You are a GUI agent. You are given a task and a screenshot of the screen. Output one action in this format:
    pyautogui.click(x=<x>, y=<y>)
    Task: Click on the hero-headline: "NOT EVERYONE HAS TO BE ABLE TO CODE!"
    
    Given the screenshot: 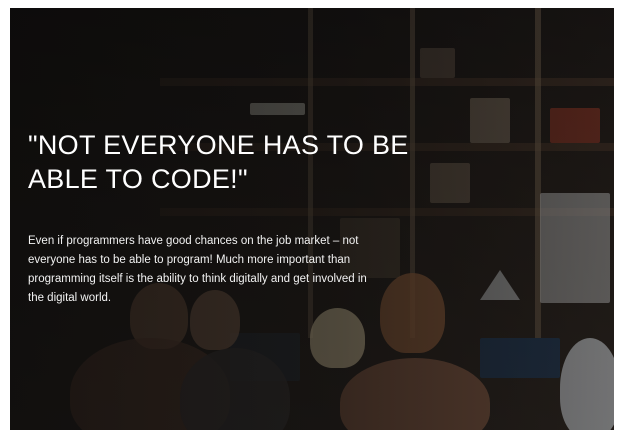 What is the action you would take?
    pyautogui.click(x=218, y=162)
    